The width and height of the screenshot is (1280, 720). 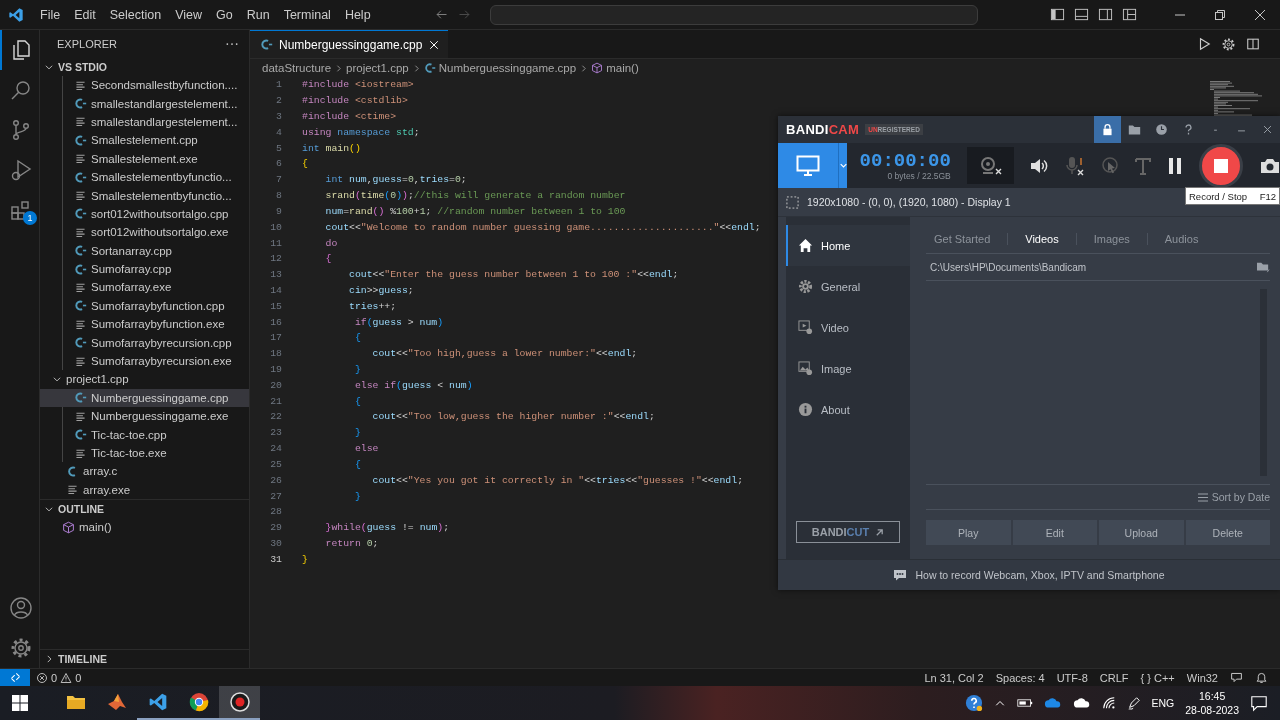 What do you see at coordinates (1141, 532) in the screenshot?
I see `action-button: Upload` at bounding box center [1141, 532].